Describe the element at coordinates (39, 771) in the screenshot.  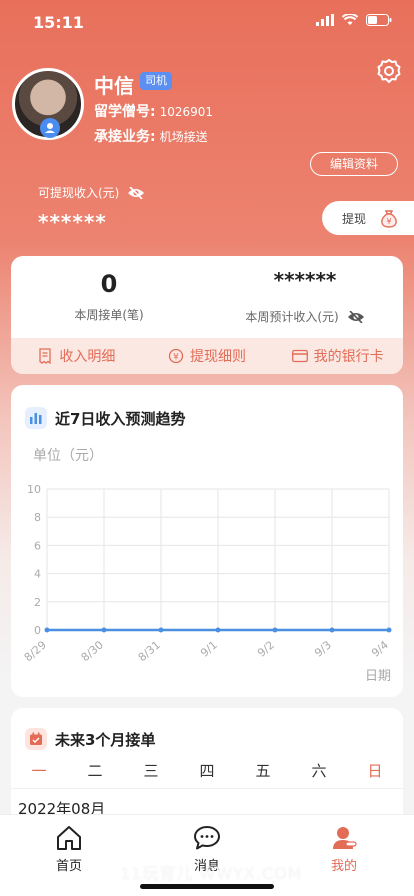
I see `weekday-mon: 一` at that location.